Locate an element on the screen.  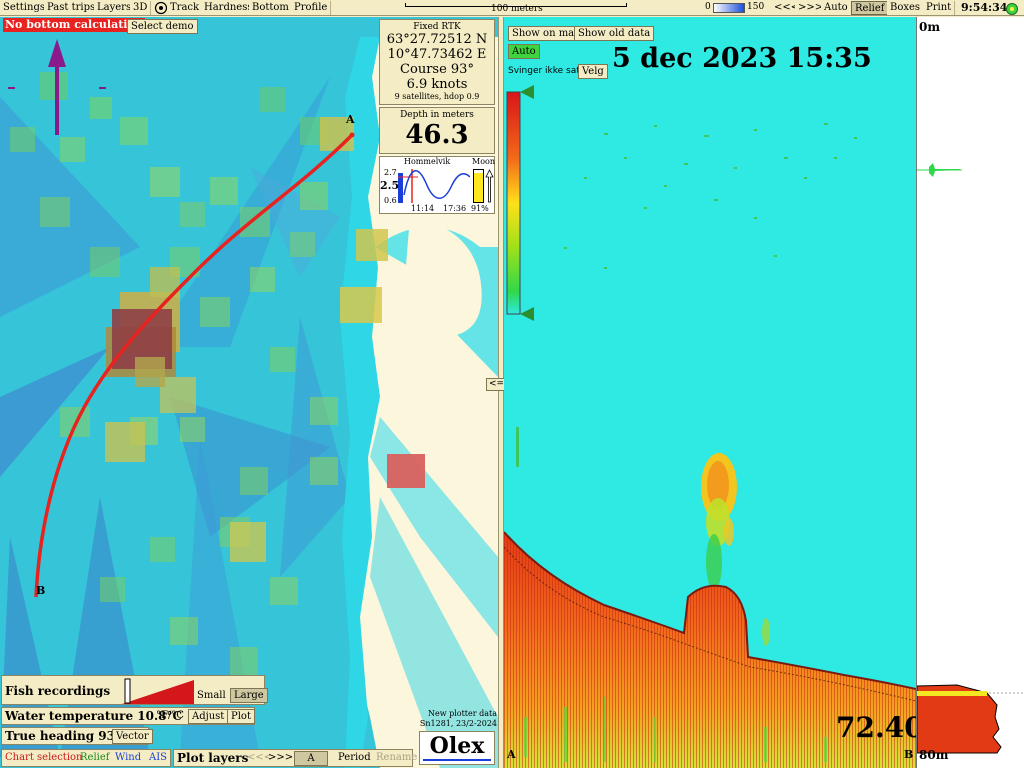
plotter-note: New plotter data Sn1281, 23/2-2024 is located at coordinates (451, 719).